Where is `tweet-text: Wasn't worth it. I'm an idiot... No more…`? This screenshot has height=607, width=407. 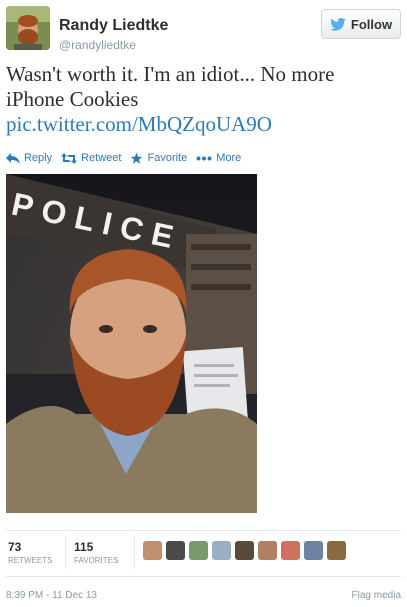
tweet-text: Wasn't worth it. I'm an idiot... No more… is located at coordinates (170, 86).